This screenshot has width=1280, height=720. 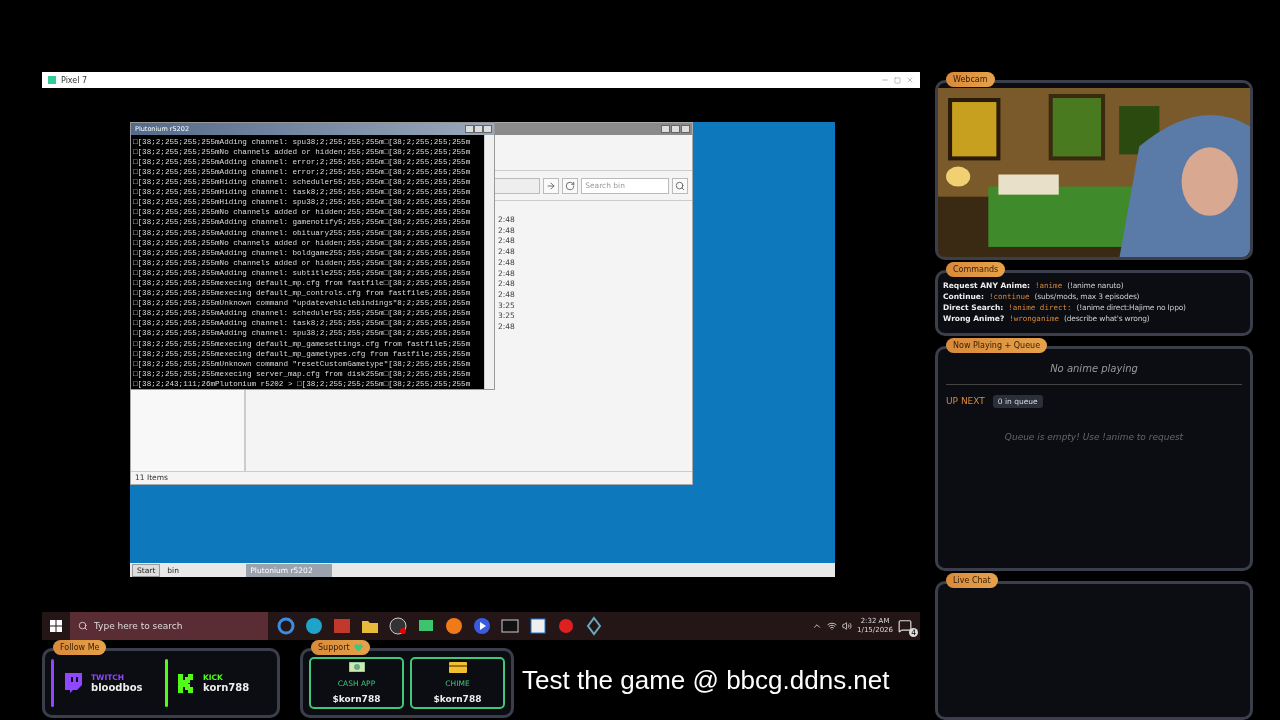 I want to click on diamond-button, so click(x=594, y=626).